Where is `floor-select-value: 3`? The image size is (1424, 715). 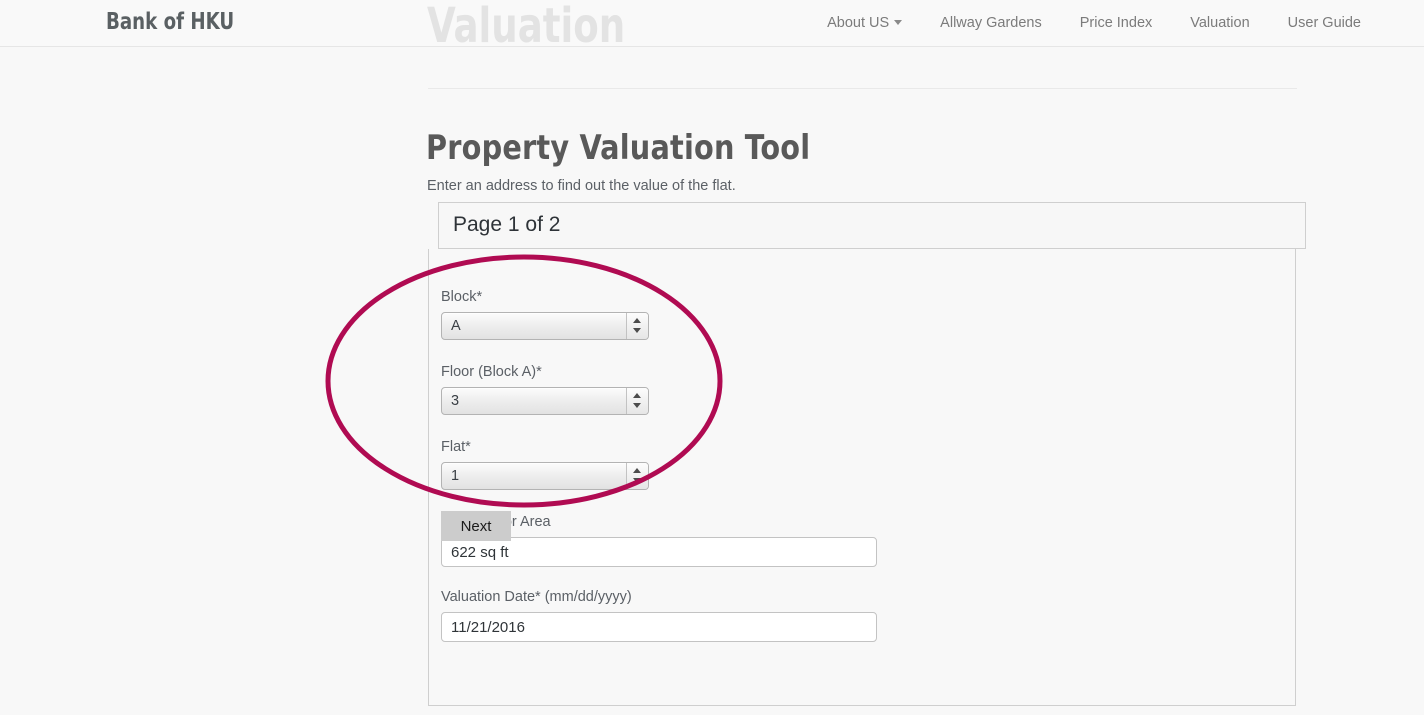 floor-select-value: 3 is located at coordinates (455, 401).